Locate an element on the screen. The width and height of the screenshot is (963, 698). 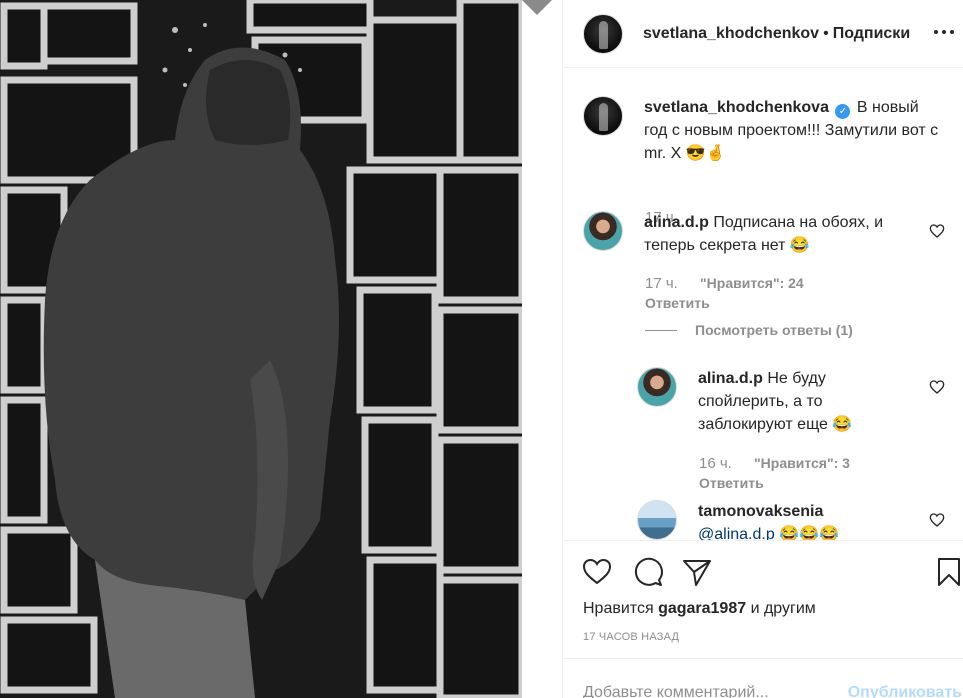
likes-user: gagara1987 is located at coordinates (702, 608).